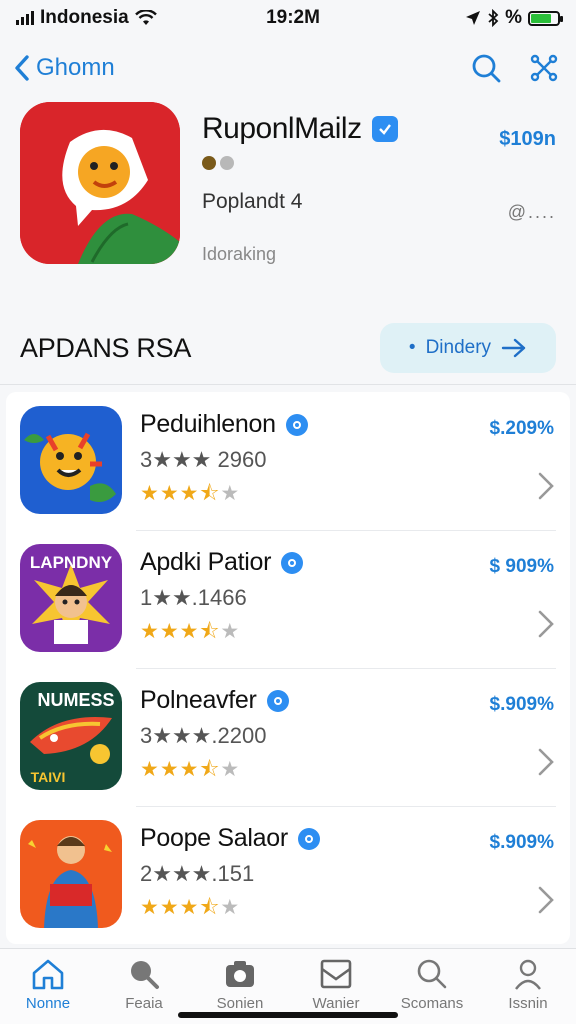  I want to click on divider, so click(288, 384).